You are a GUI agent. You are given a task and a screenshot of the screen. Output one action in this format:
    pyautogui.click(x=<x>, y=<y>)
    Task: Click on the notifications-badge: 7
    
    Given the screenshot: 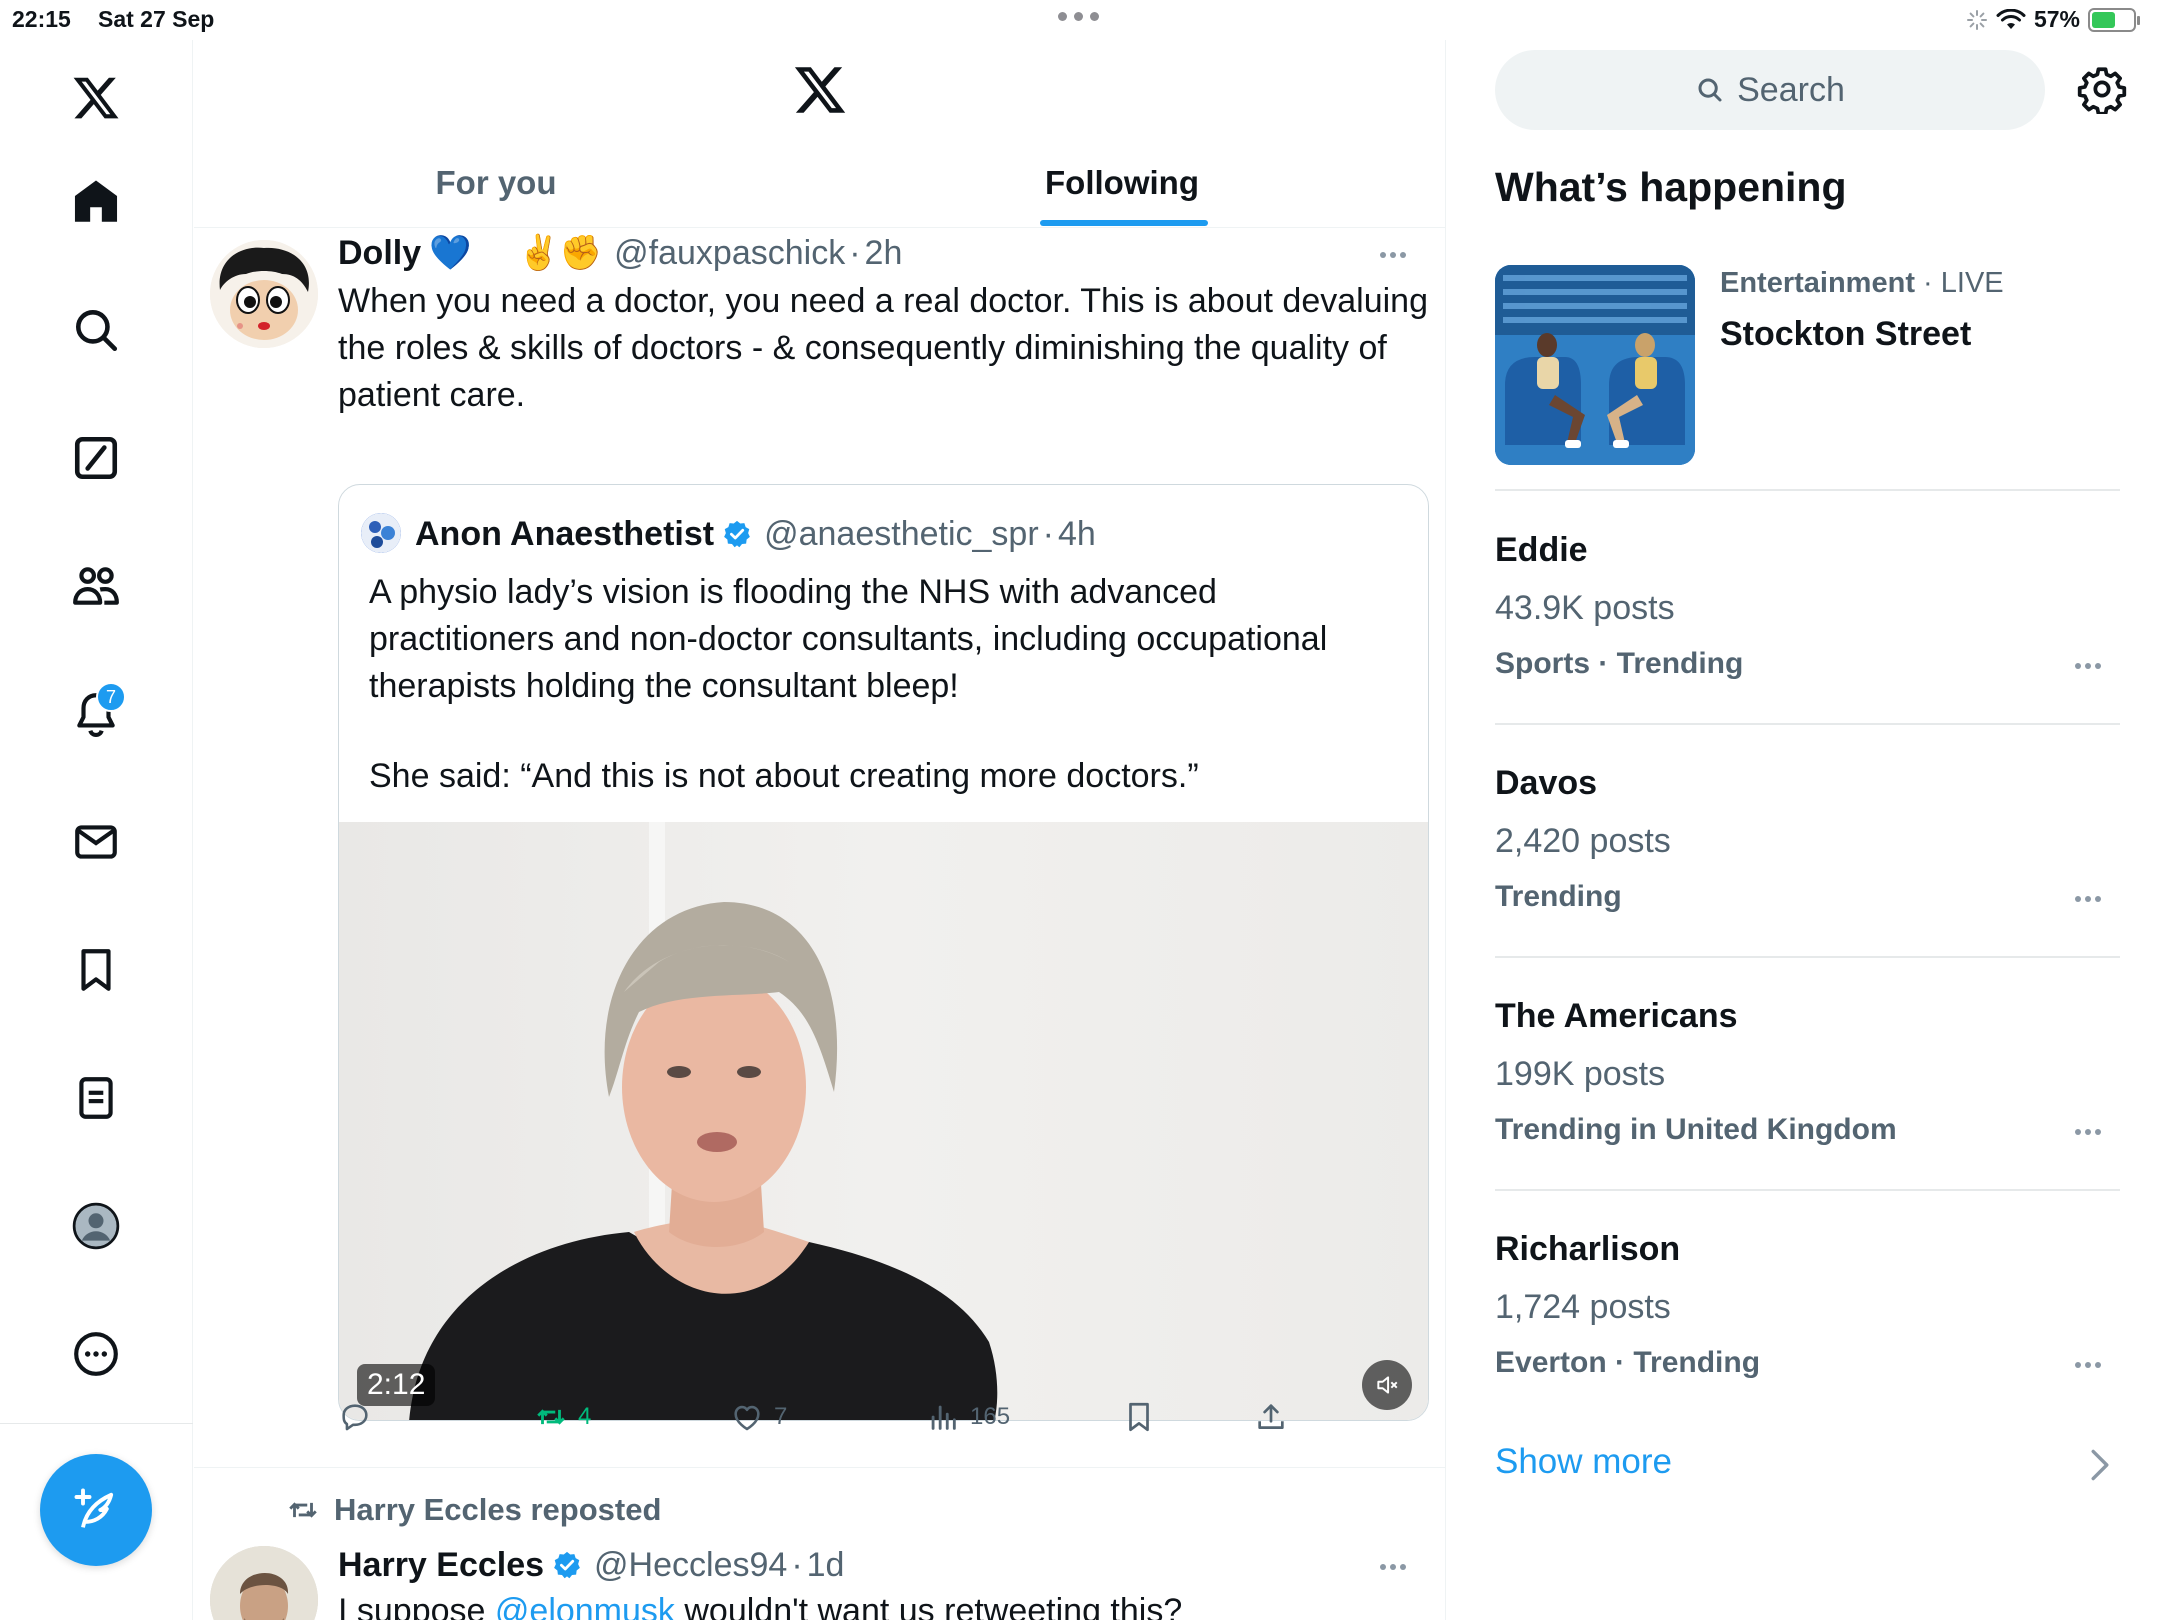 What is the action you would take?
    pyautogui.click(x=111, y=697)
    